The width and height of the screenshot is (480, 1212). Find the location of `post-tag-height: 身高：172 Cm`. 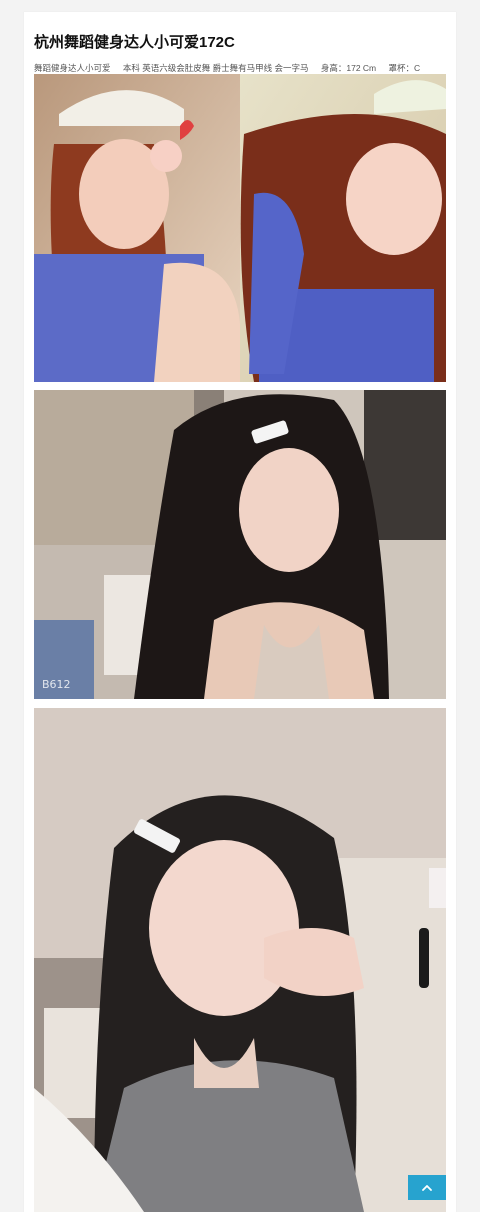

post-tag-height: 身高：172 Cm is located at coordinates (348, 68).